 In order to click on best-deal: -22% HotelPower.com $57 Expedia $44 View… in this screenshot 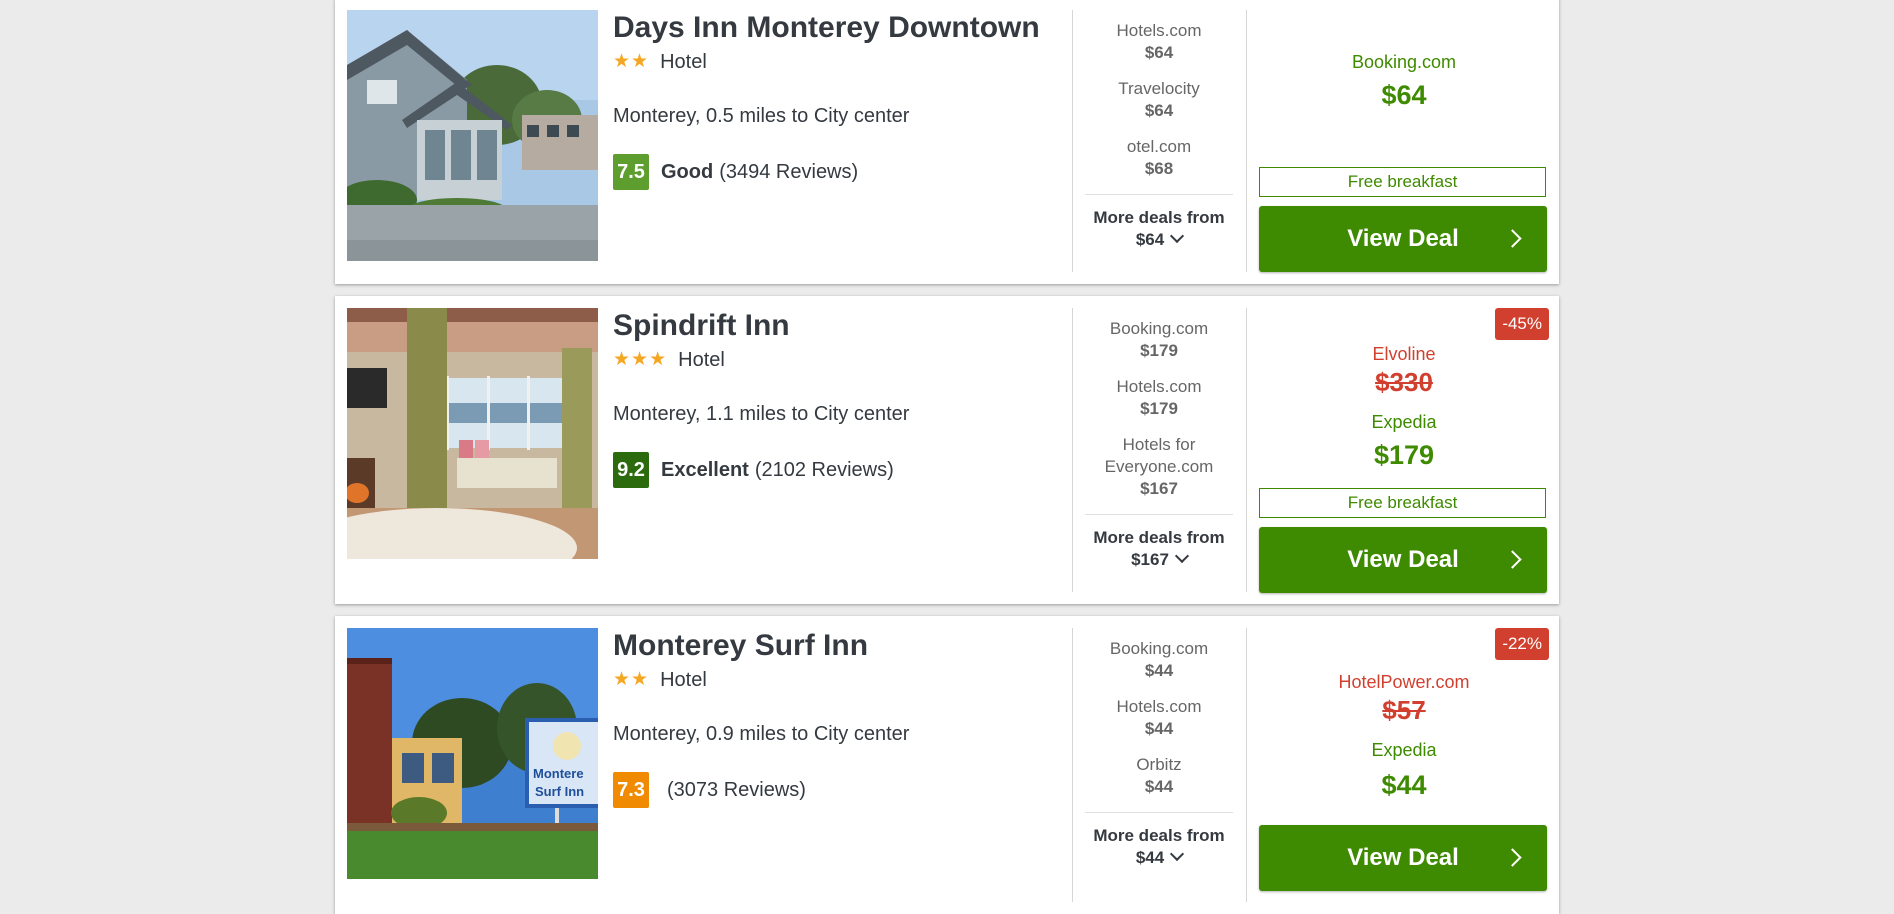, I will do `click(1404, 765)`.